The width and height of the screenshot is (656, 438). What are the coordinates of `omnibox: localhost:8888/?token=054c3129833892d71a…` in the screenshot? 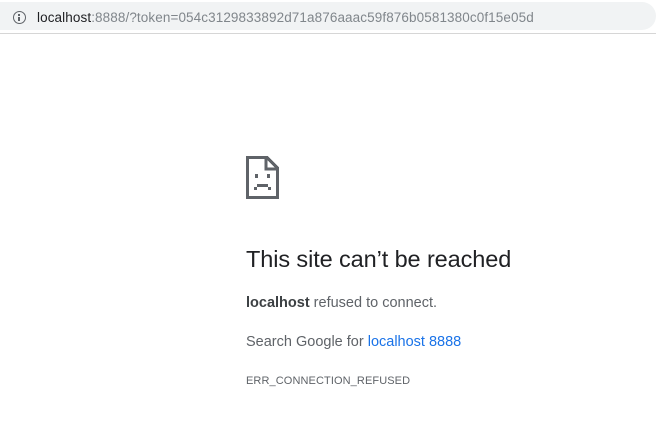 It's located at (328, 16).